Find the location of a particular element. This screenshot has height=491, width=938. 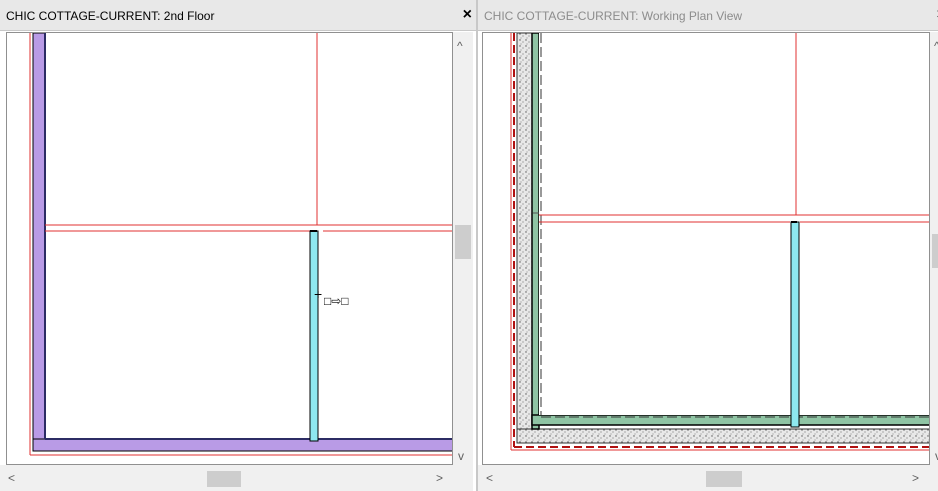

pane-title-bar: CHIC COTTAGE-CURRENT: 2nd Floor × is located at coordinates (238, 15).